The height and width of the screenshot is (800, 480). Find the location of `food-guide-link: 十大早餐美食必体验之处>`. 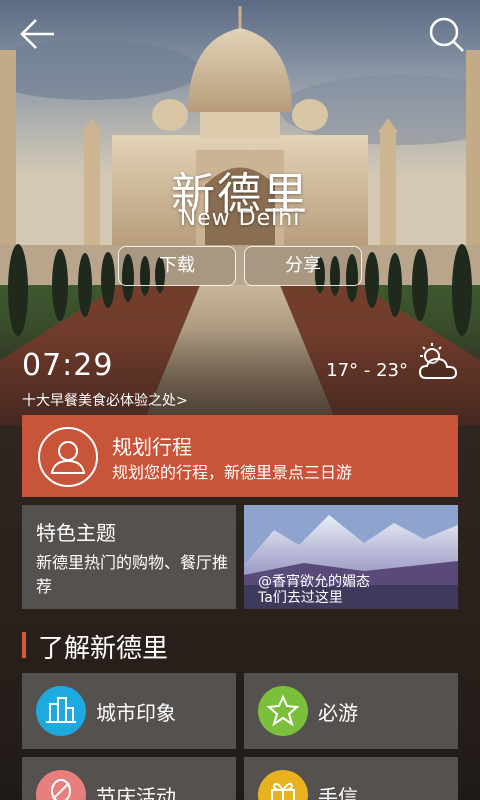

food-guide-link: 十大早餐美食必体验之处> is located at coordinates (105, 400).